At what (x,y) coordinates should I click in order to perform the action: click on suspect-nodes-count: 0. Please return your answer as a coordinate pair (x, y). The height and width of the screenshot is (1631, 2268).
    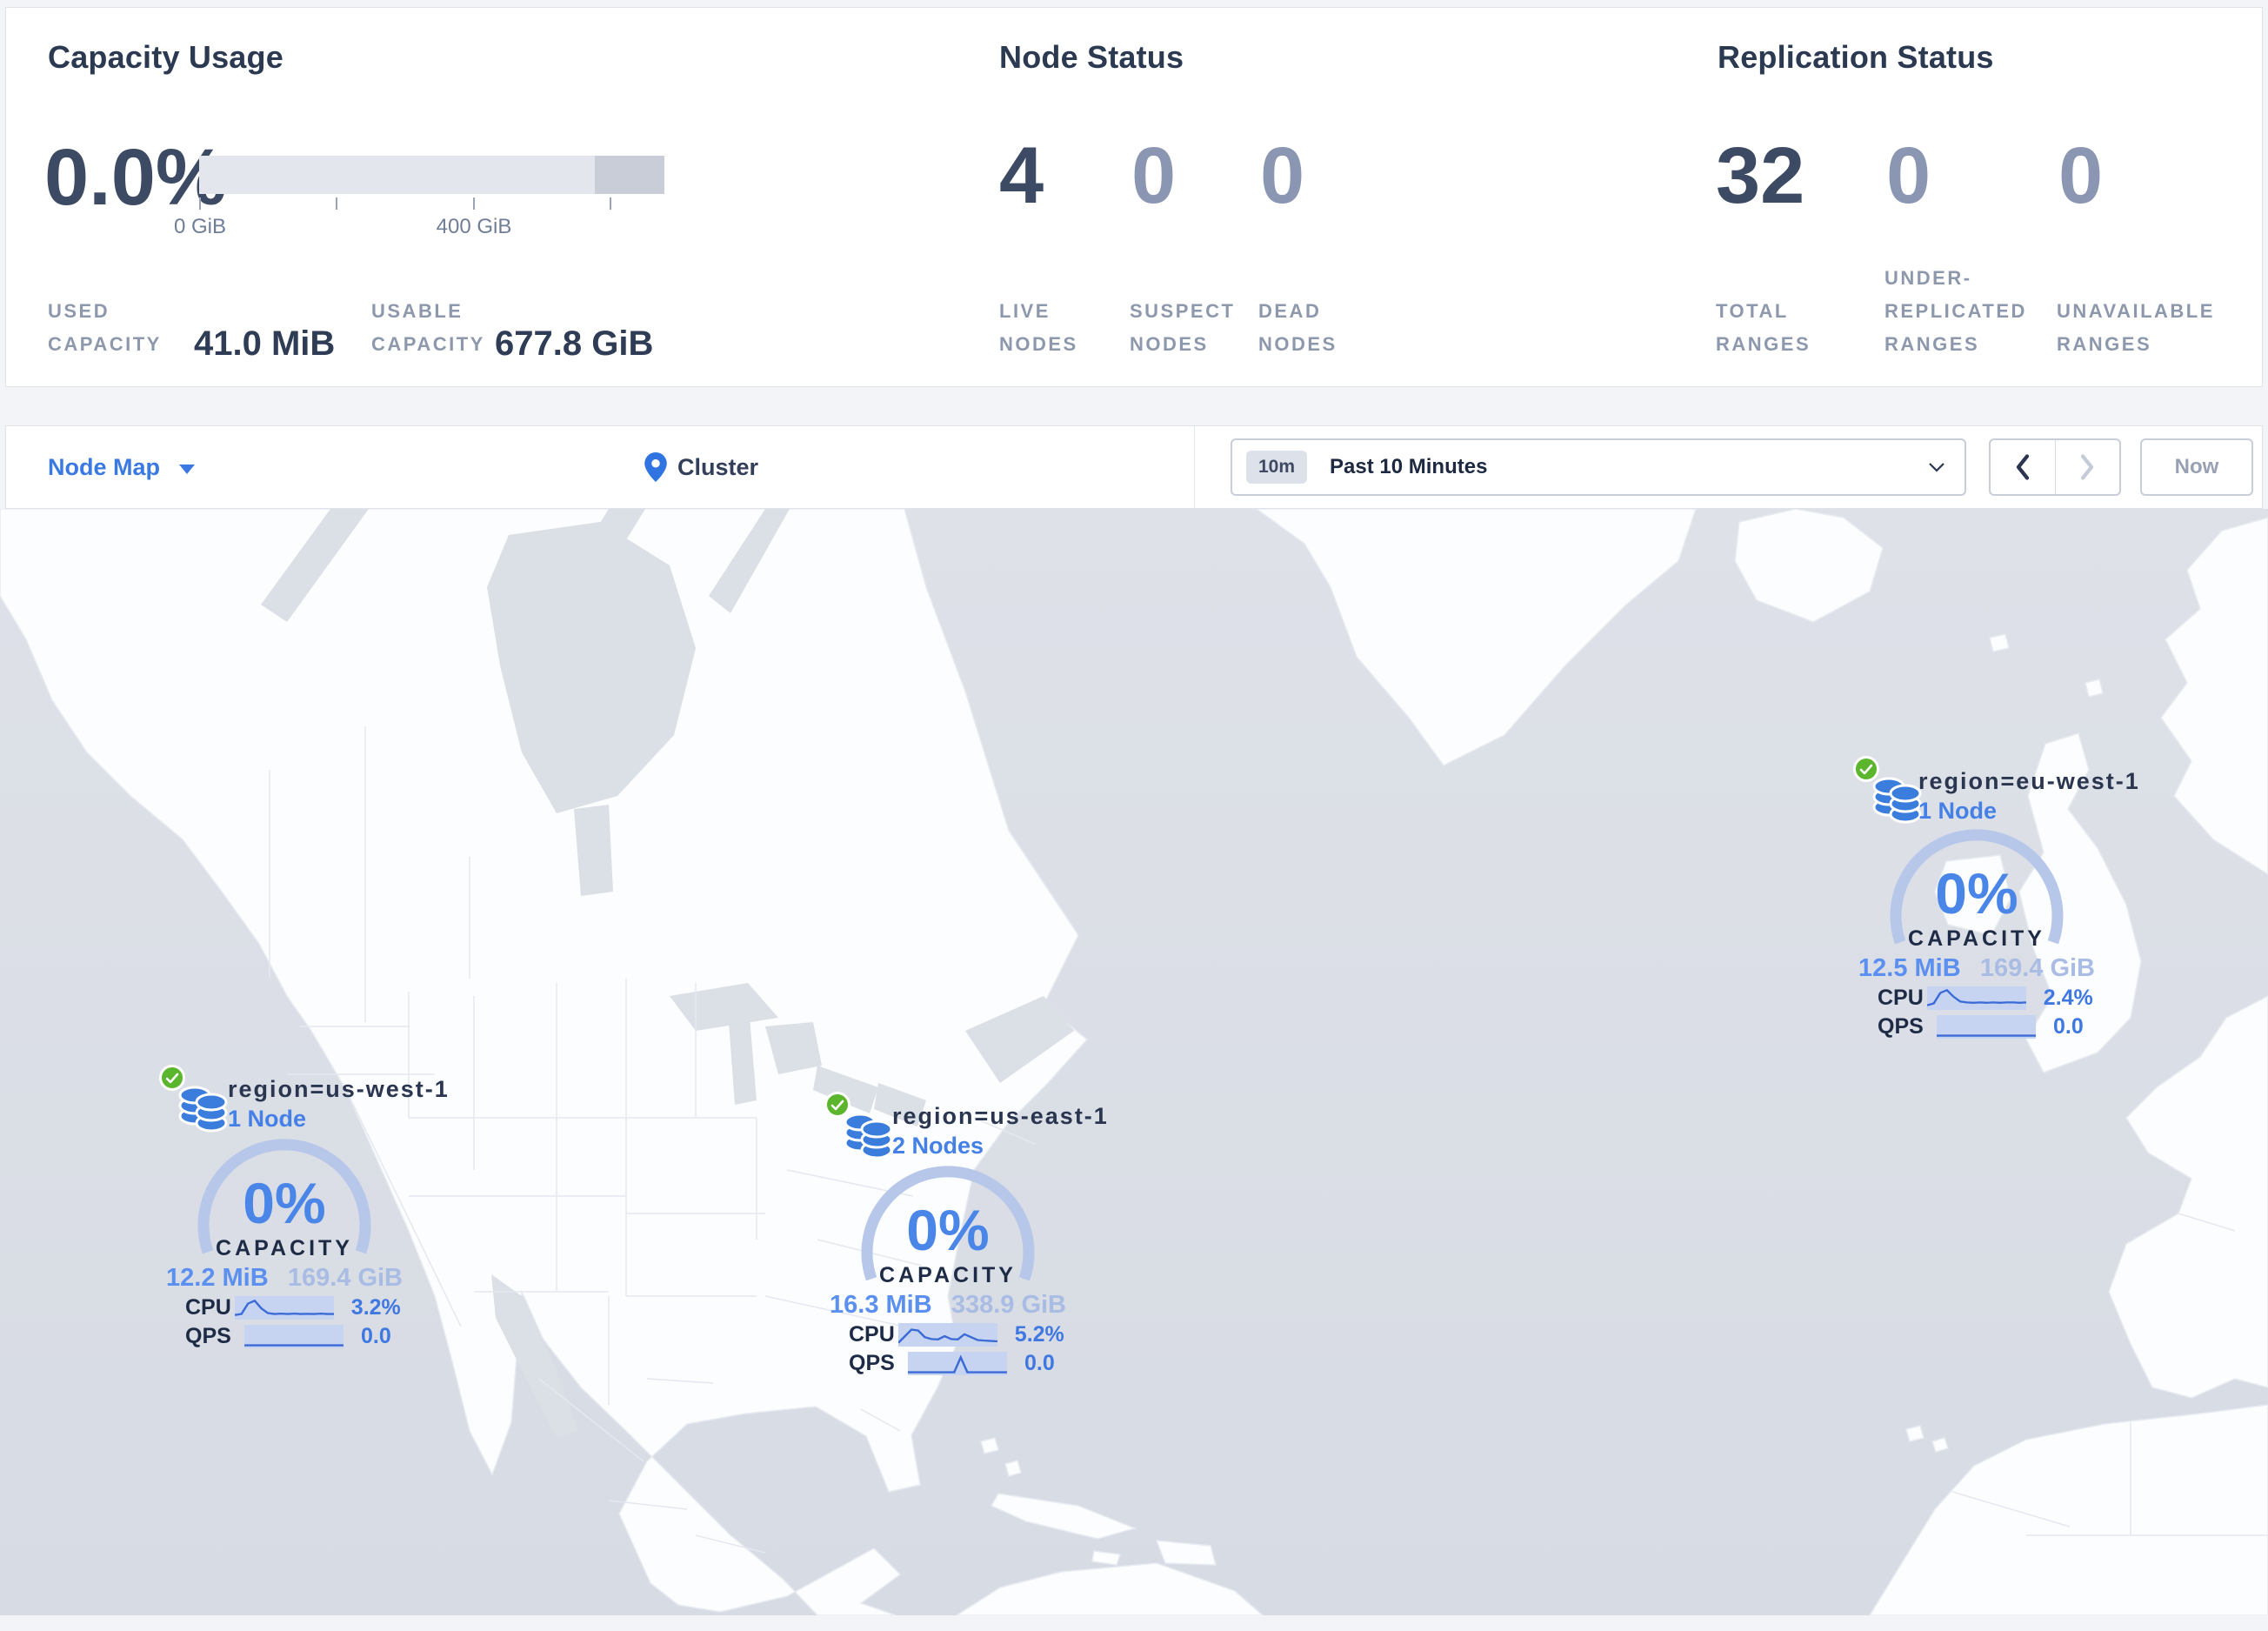
    Looking at the image, I should click on (1154, 175).